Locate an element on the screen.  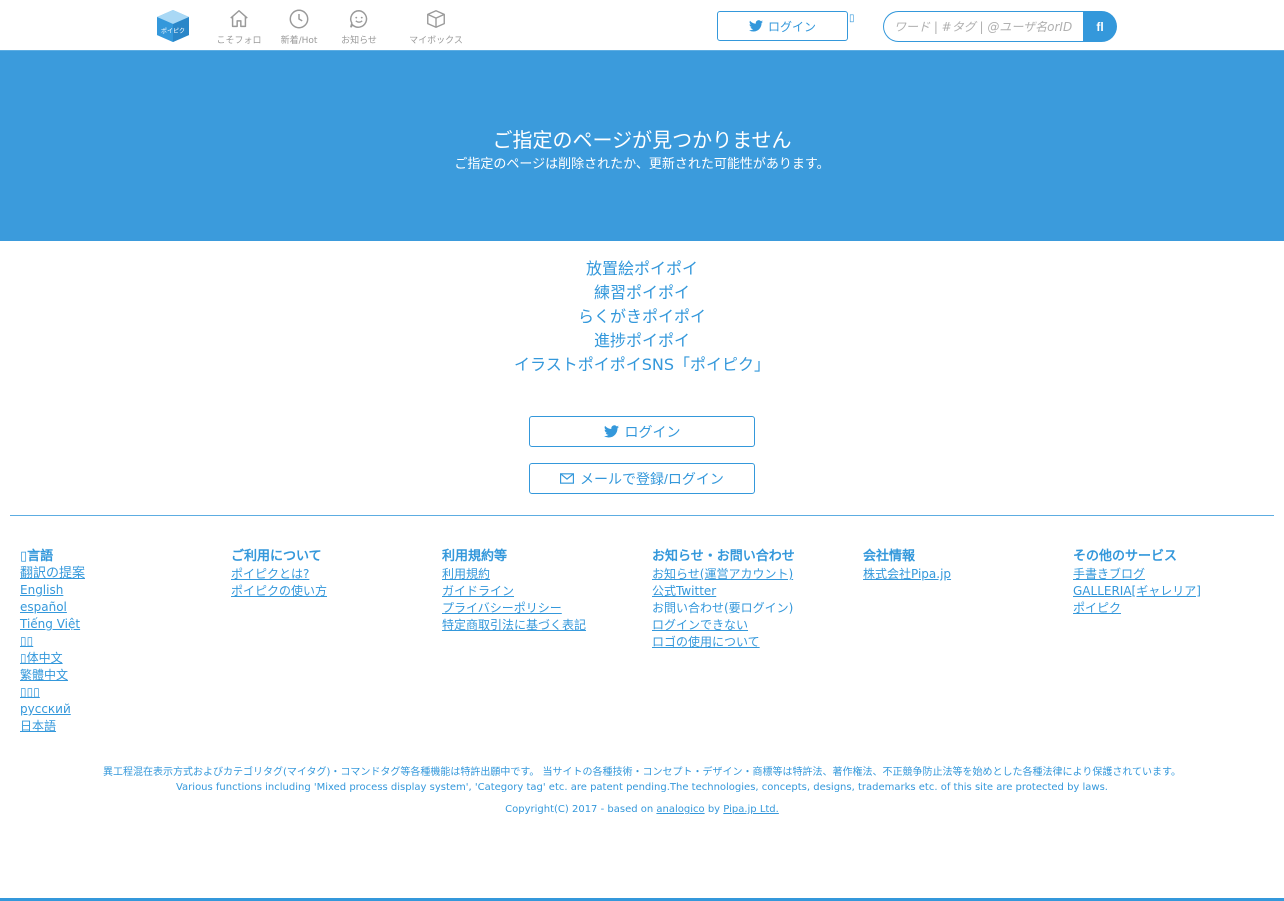
official-account-link: お知らせ(運営アカウント) is located at coordinates (757, 574).